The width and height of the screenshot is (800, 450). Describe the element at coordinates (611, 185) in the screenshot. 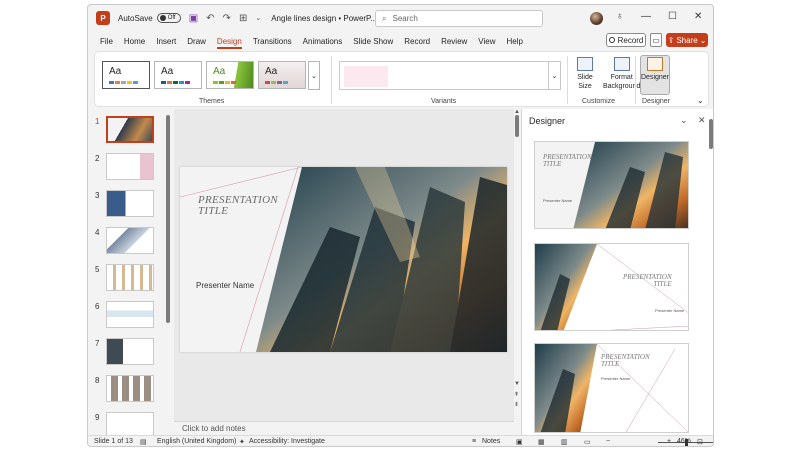

I see `design-option-1: PRESENTATION TITLE Presenter Name` at that location.